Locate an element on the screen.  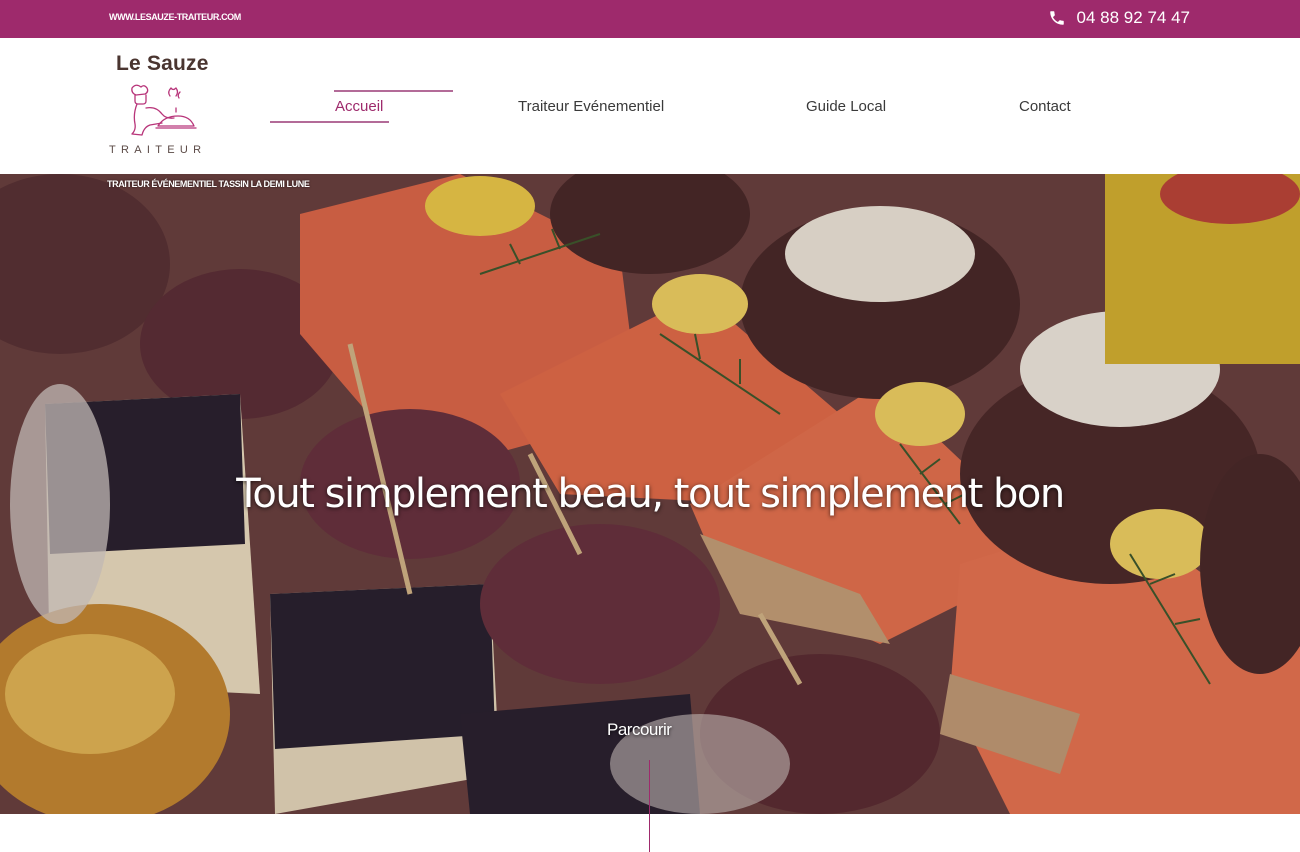
nav-item-accueil: Accueil is located at coordinates (359, 106).